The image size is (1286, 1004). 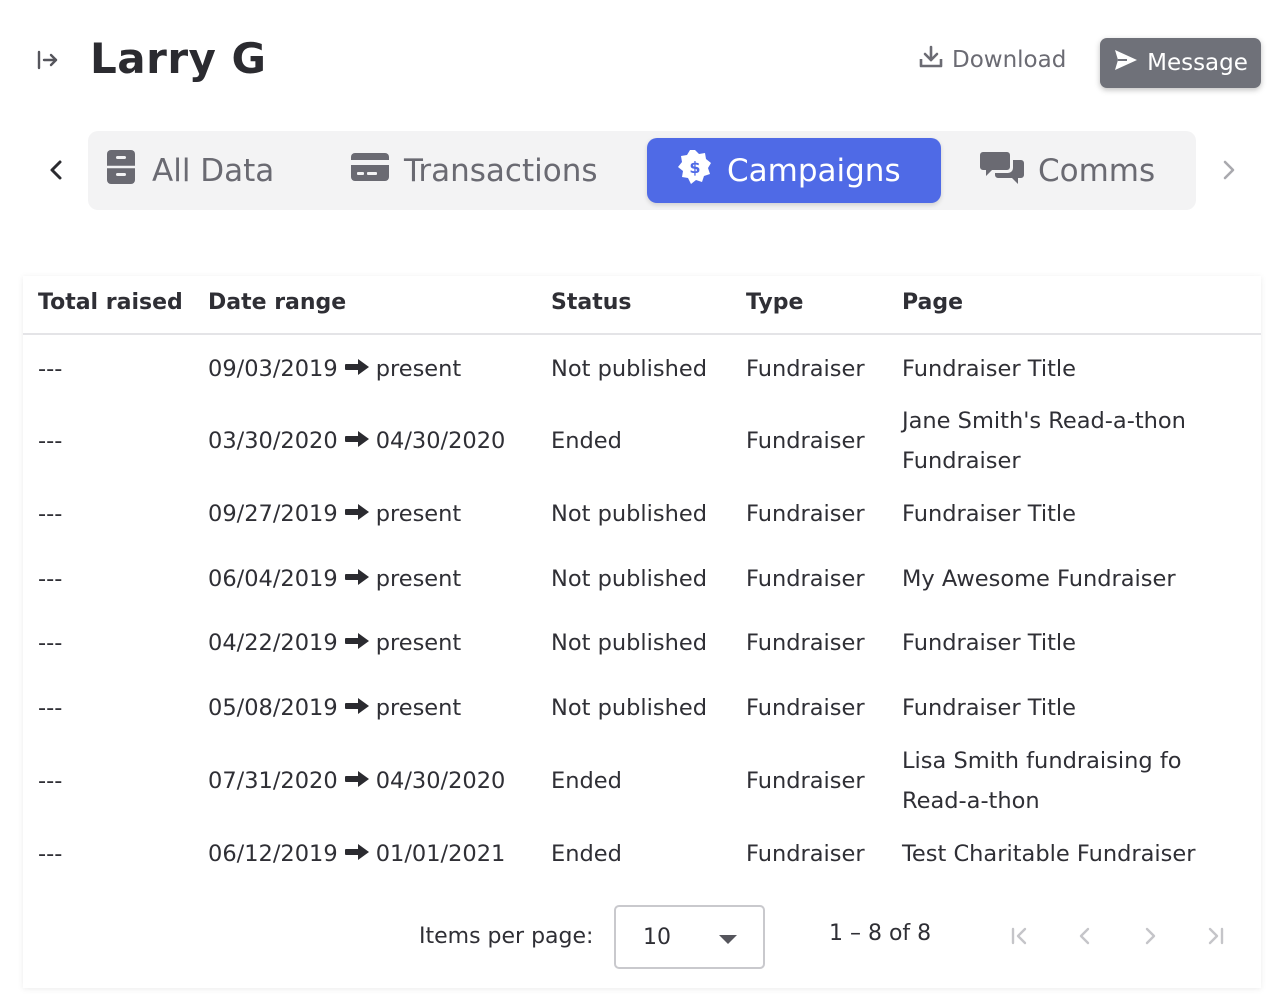 I want to click on next-page-icon, so click(x=1150, y=936).